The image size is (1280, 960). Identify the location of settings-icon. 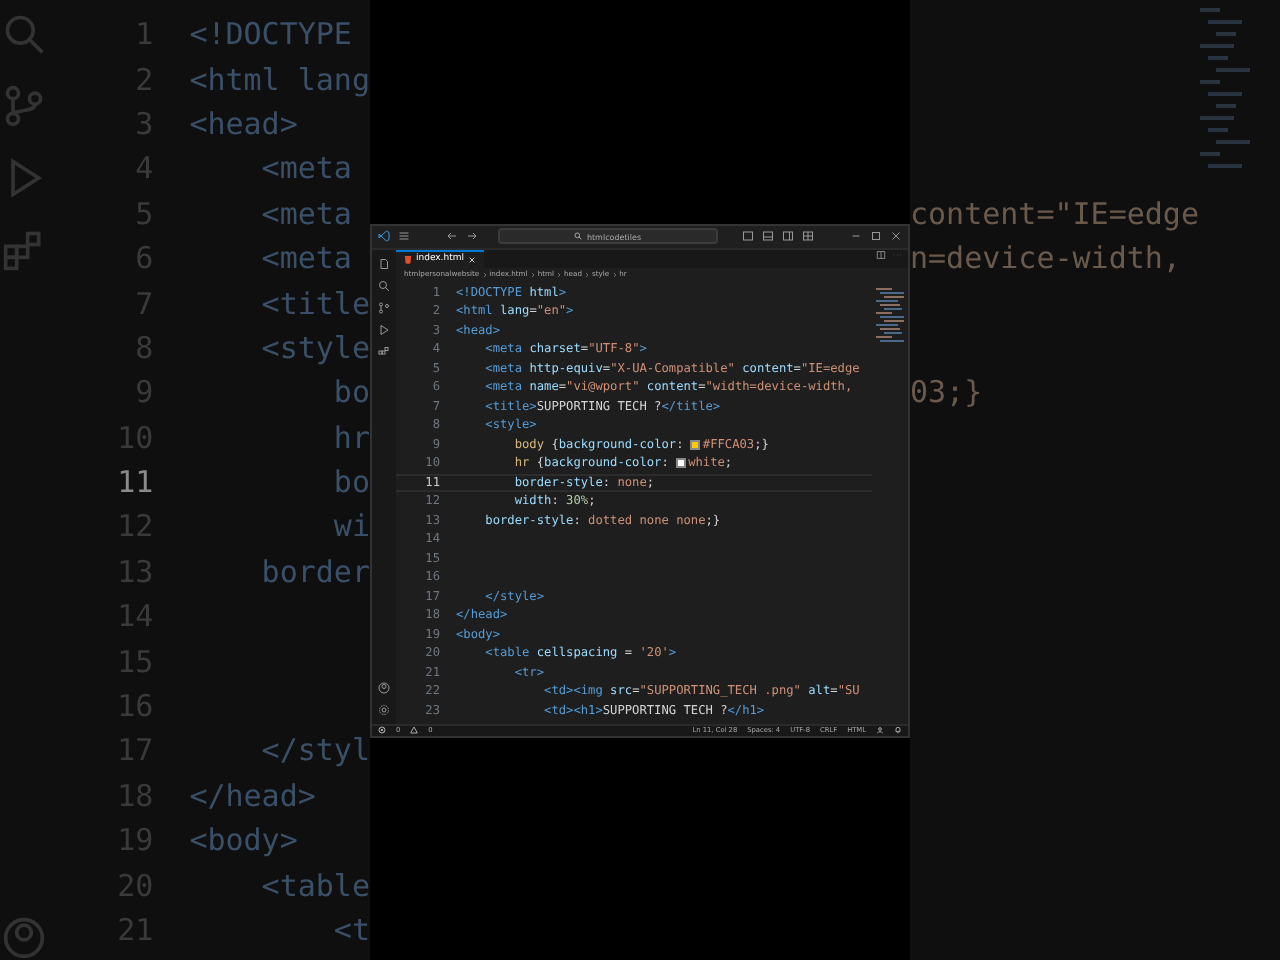
(384, 709).